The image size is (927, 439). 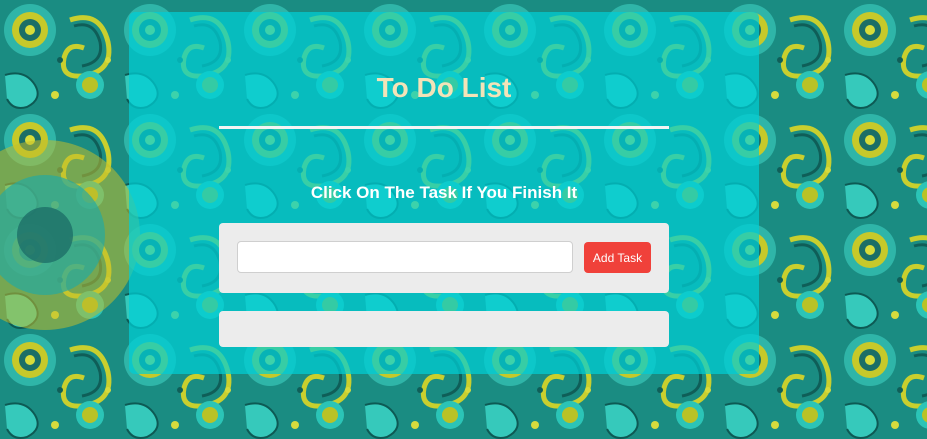 What do you see at coordinates (444, 329) in the screenshot?
I see `task-list` at bounding box center [444, 329].